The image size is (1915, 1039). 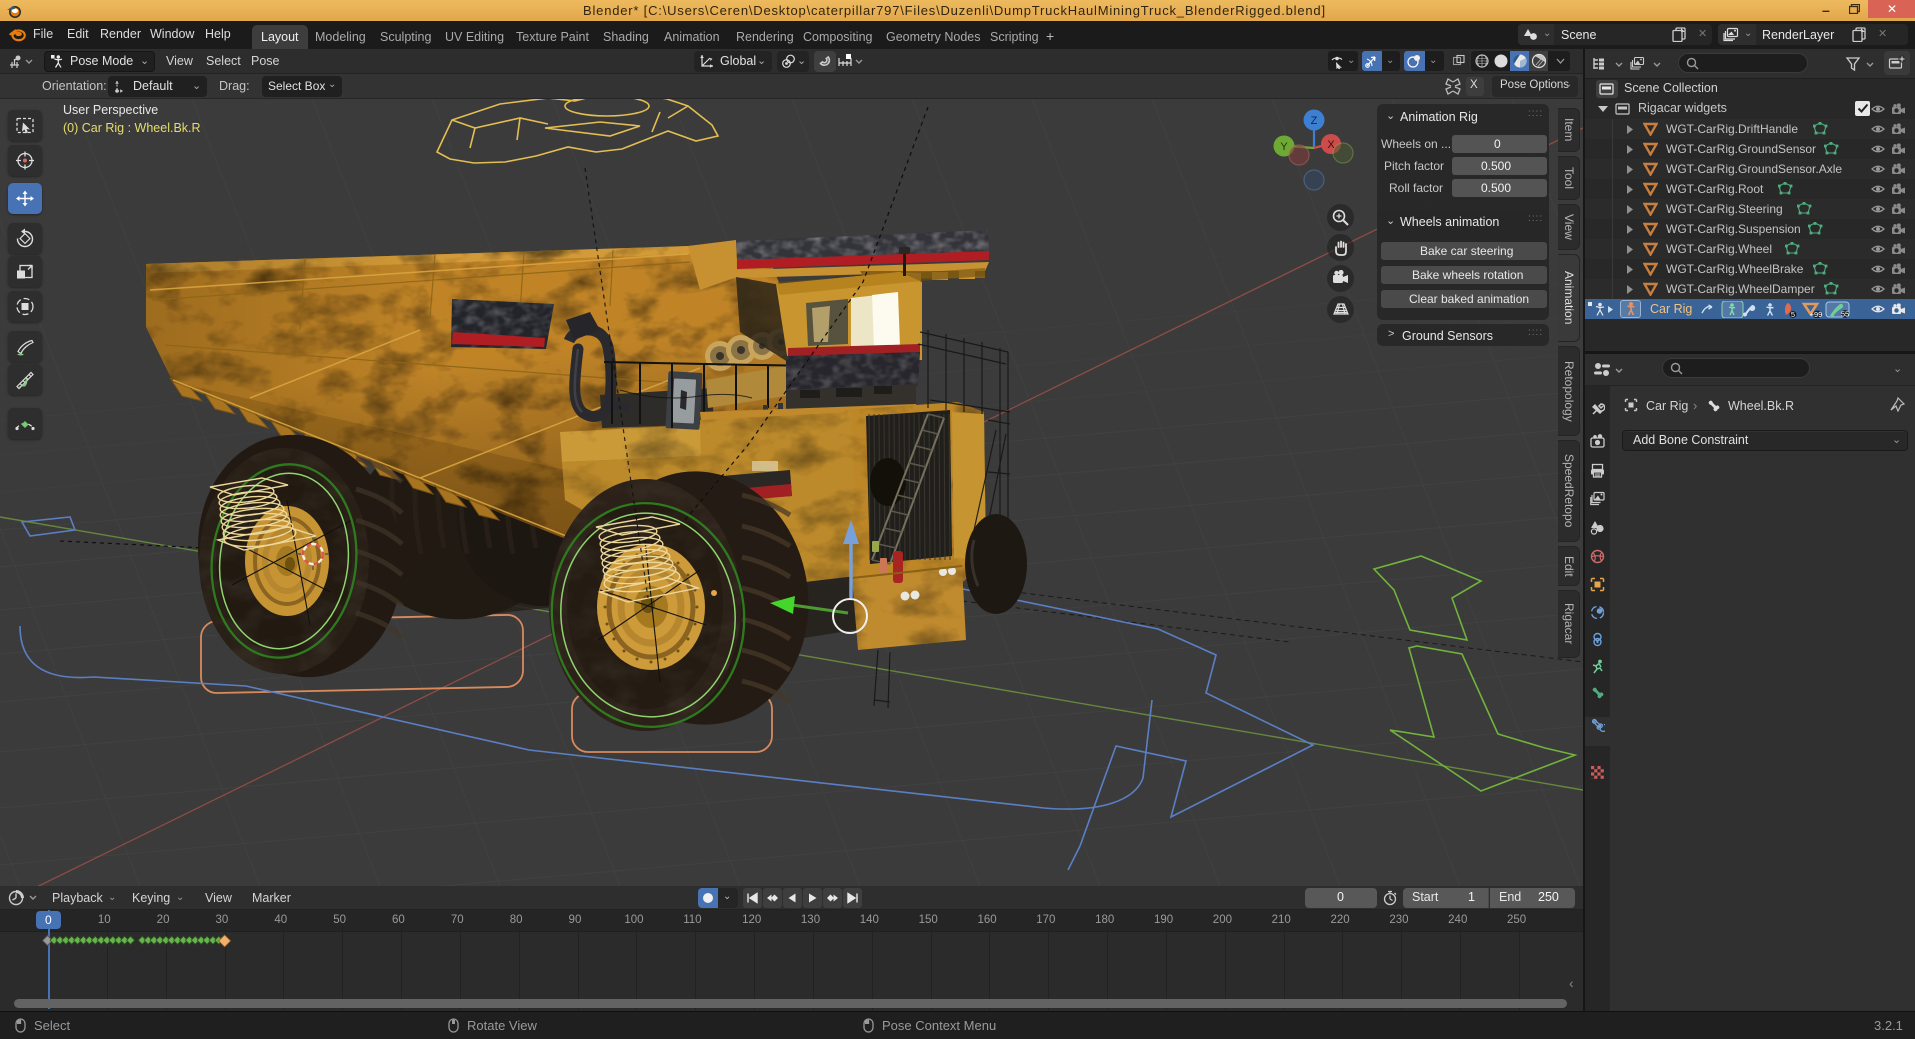 I want to click on svg-text: Y, so click(x=1284, y=147).